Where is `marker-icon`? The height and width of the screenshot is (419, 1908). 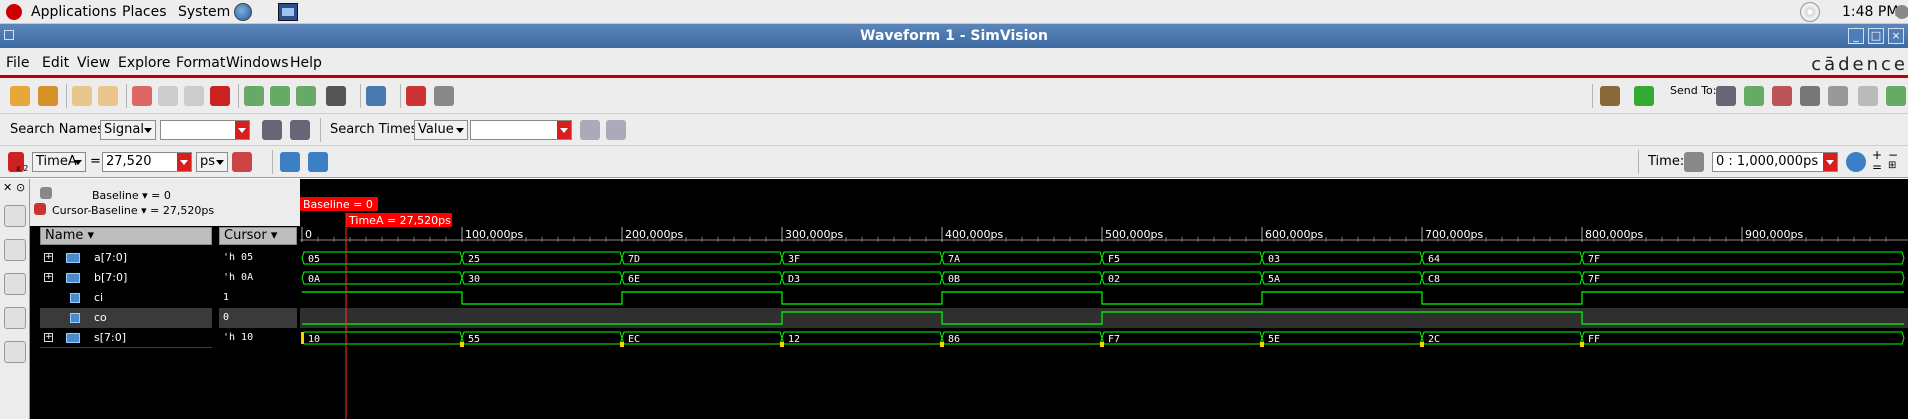
marker-icon is located at coordinates (416, 96).